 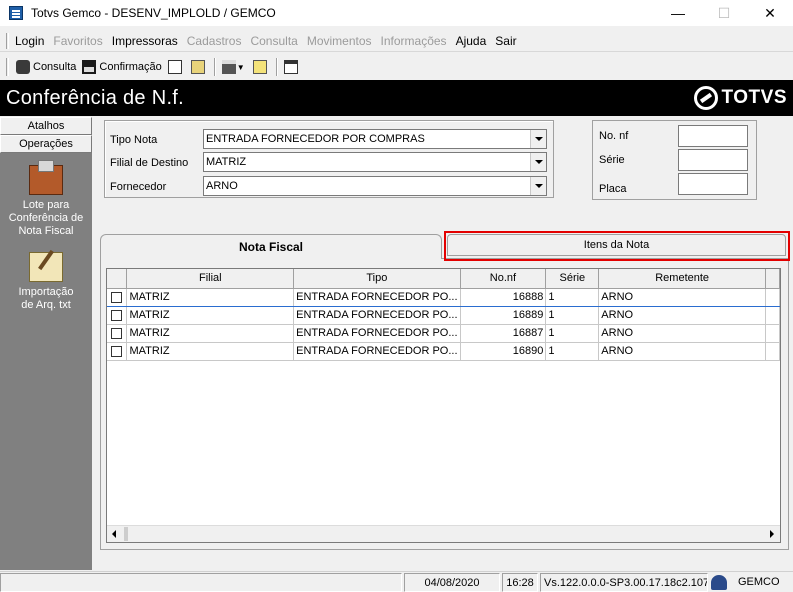 I want to click on menu-ajuda: Ajuda, so click(x=471, y=41).